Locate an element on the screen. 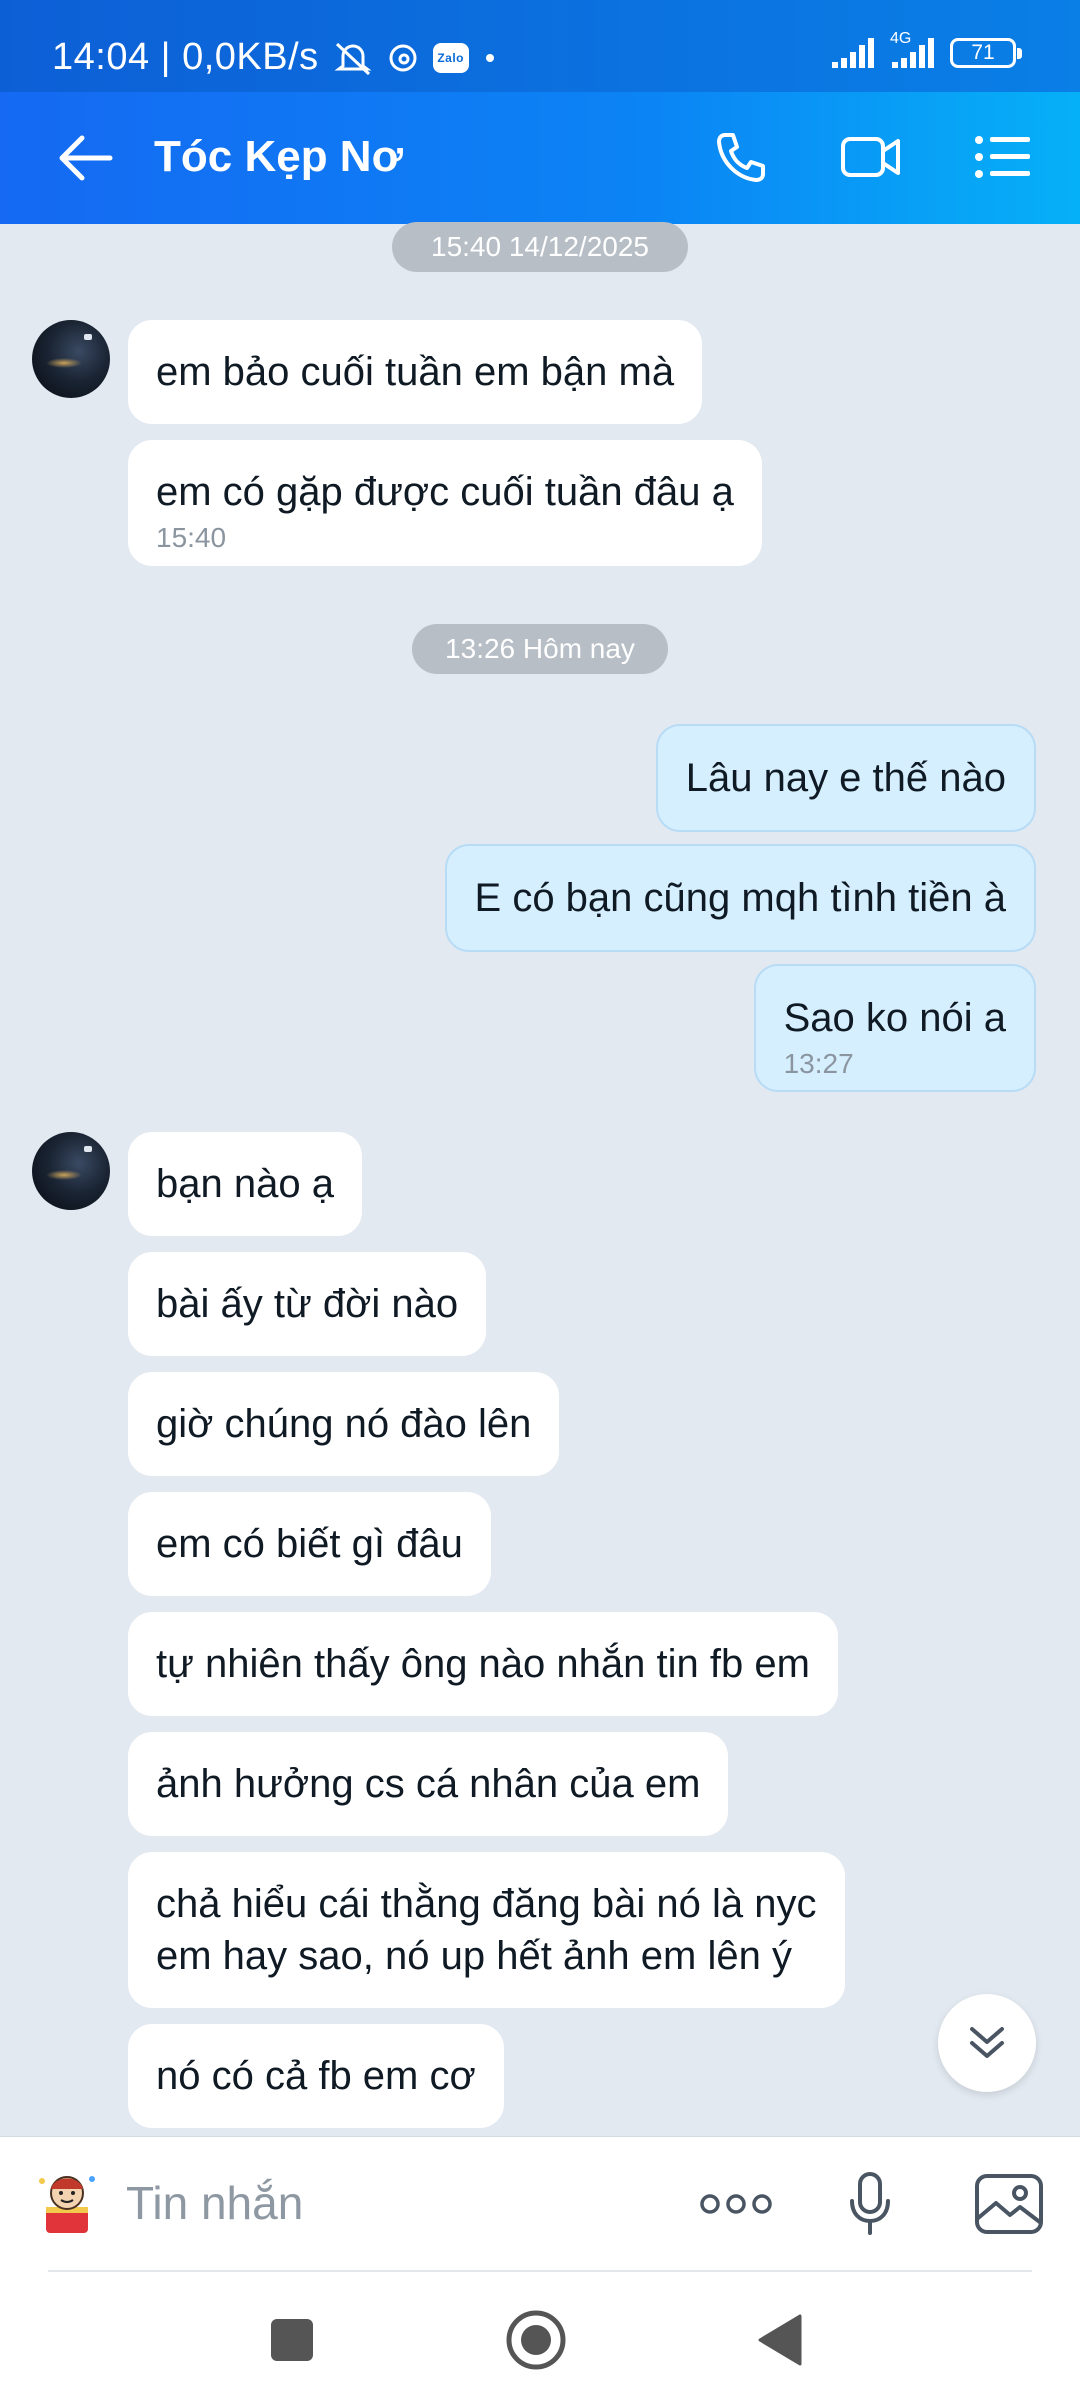  message-input-bar is located at coordinates (540, 2202).